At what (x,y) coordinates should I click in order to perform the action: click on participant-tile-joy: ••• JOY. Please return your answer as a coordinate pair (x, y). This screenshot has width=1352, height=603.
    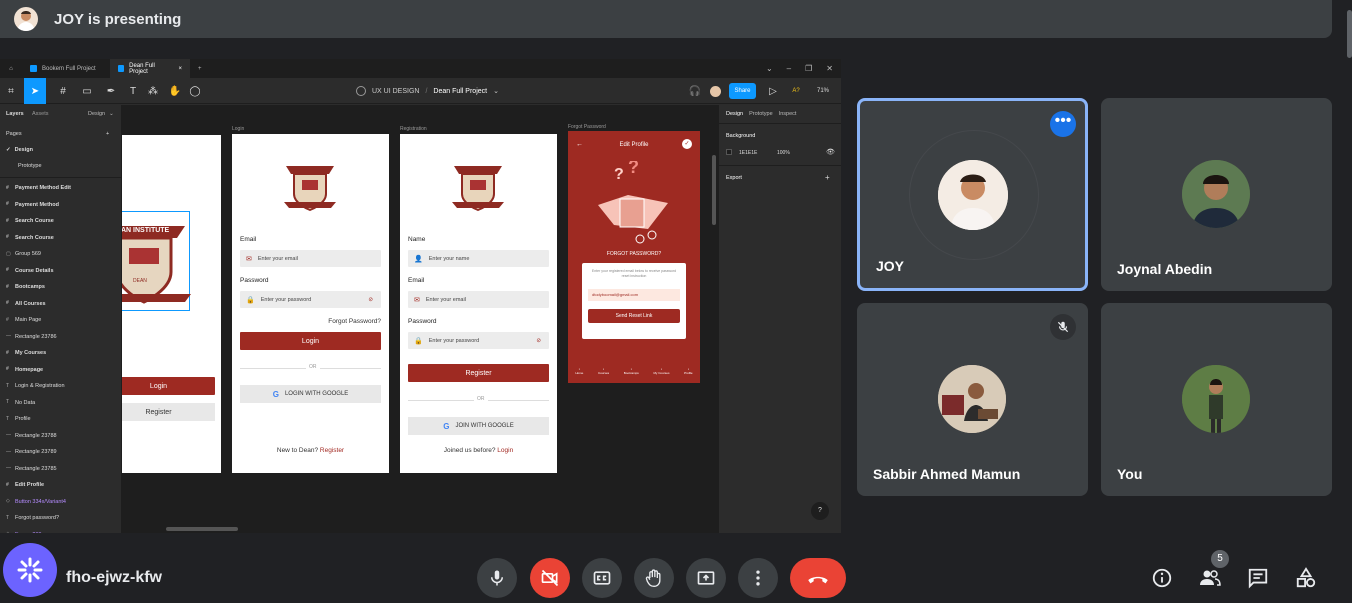
    Looking at the image, I should click on (972, 194).